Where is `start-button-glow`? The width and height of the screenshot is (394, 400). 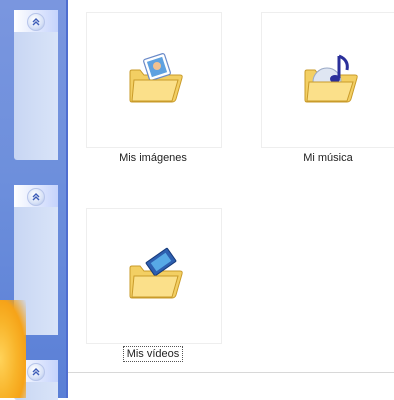 start-button-glow is located at coordinates (13, 349).